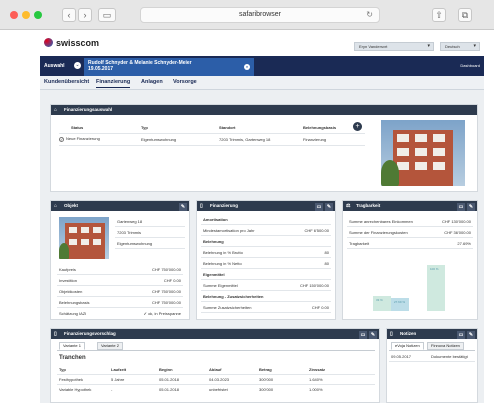  I want to click on sidebar-toggle-button: ▭, so click(107, 15).